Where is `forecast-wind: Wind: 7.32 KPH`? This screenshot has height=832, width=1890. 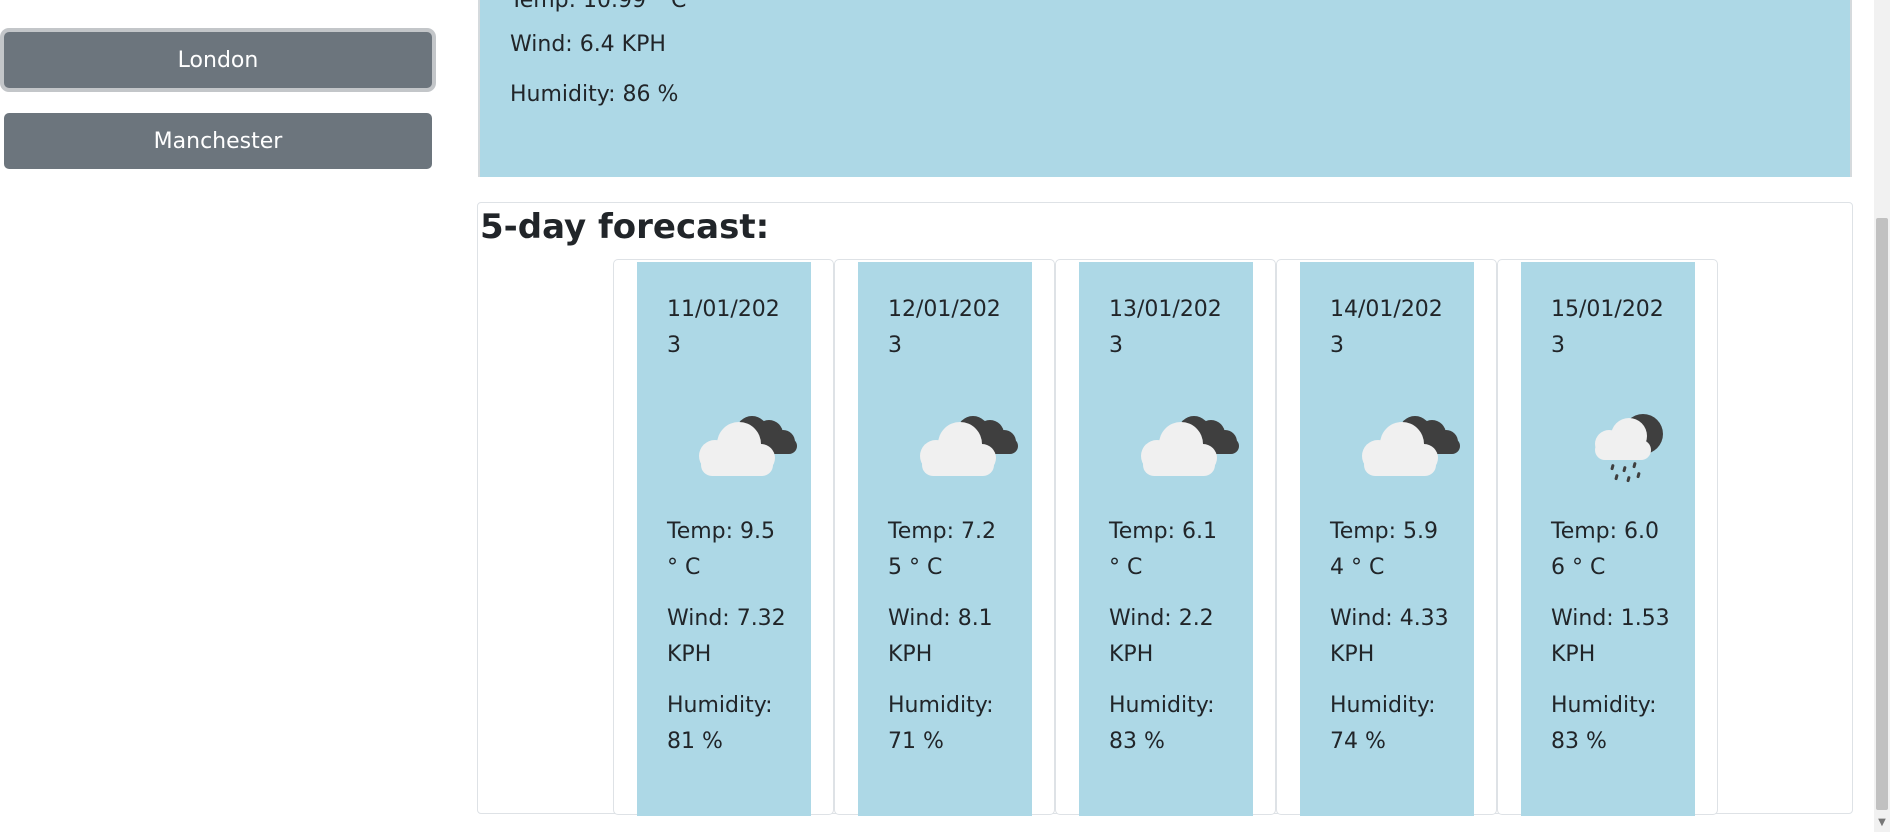
forecast-wind: Wind: 7.32 KPH is located at coordinates (726, 636).